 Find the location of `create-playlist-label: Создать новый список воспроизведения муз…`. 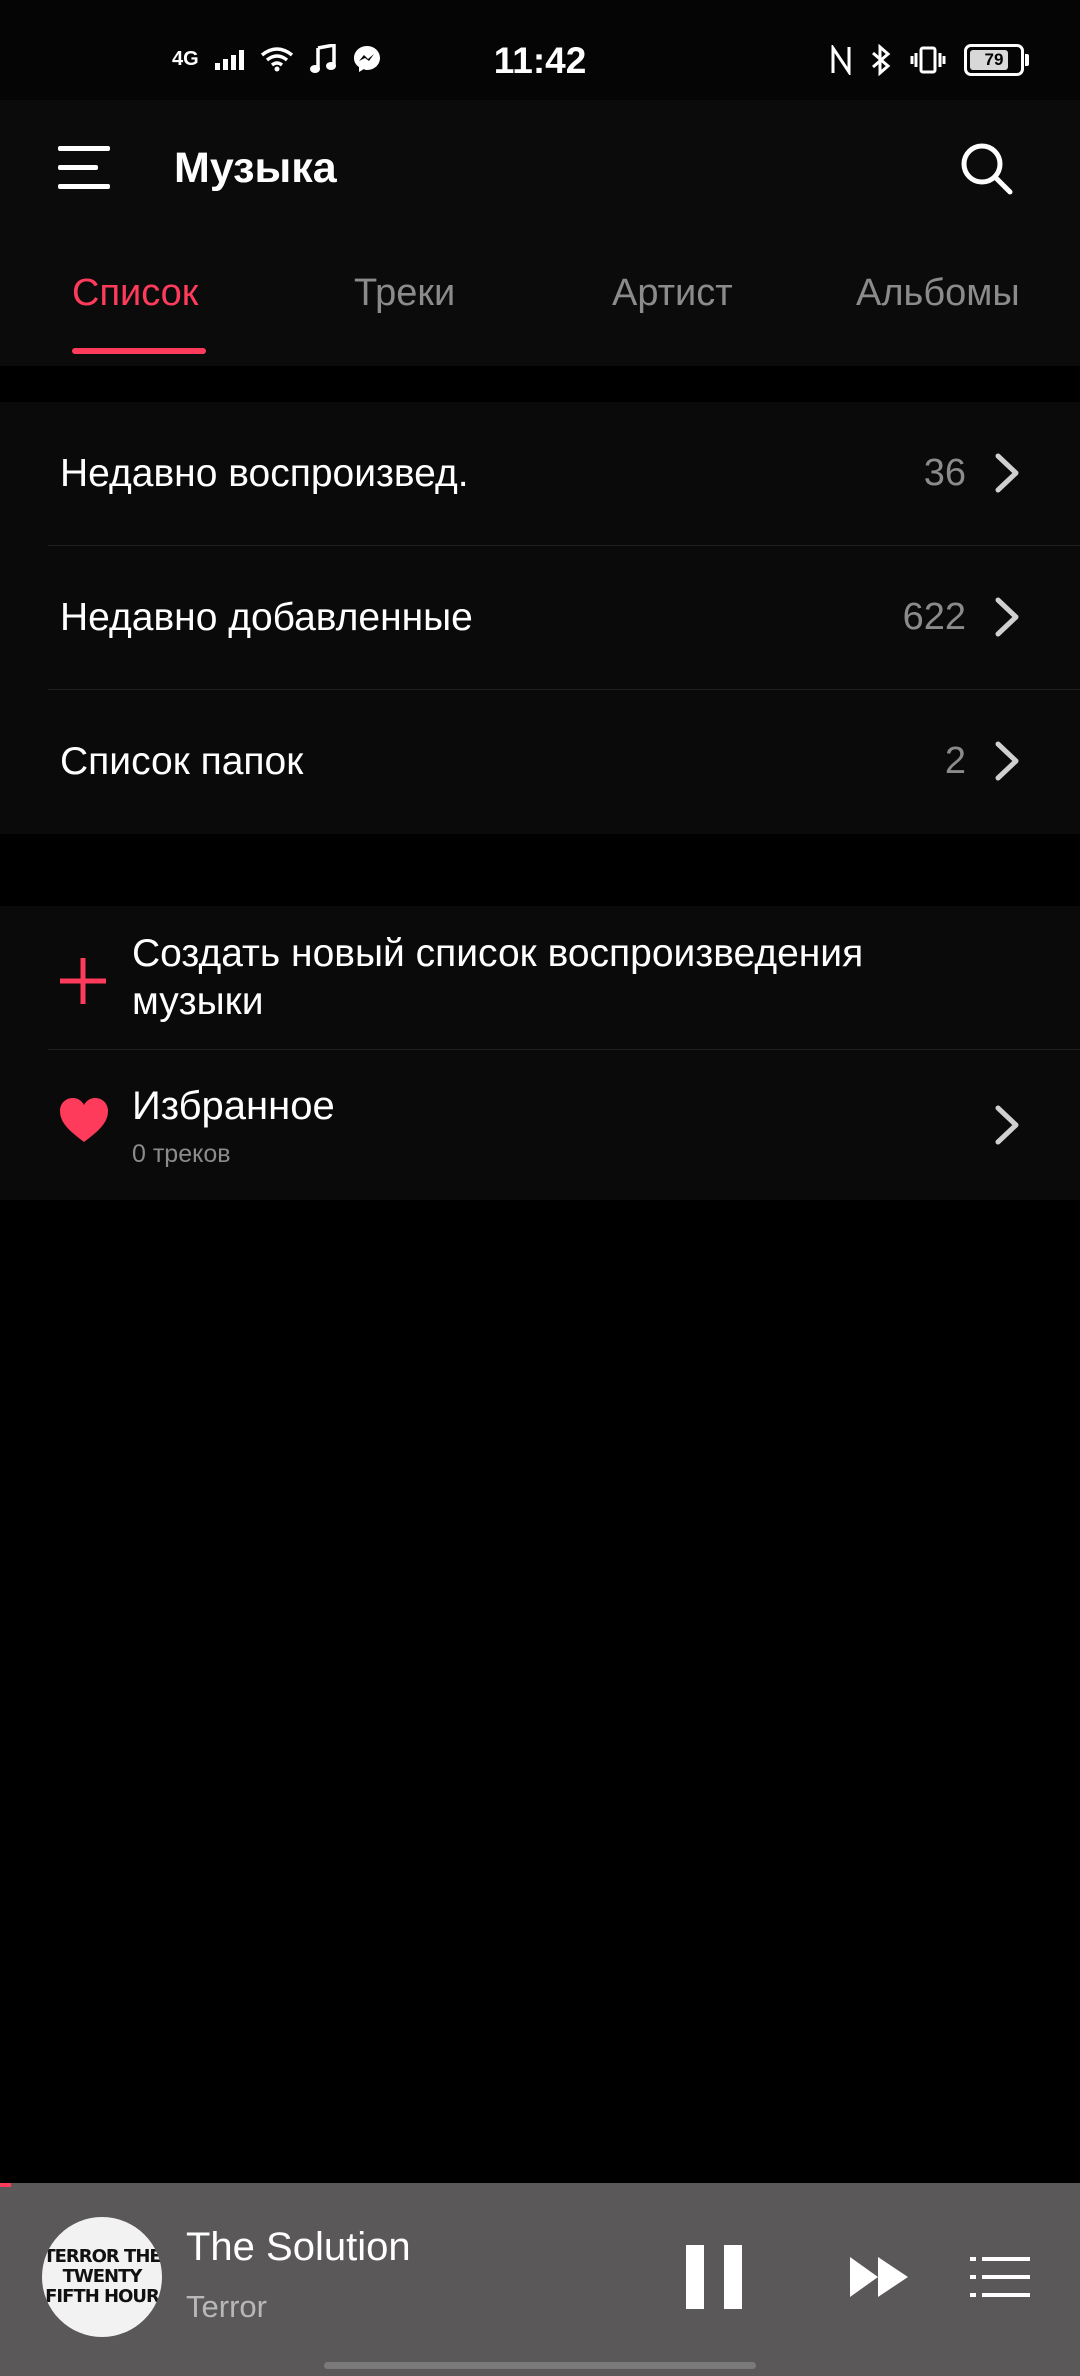

create-playlist-label: Создать новый список воспроизведения муз… is located at coordinates (498, 977).